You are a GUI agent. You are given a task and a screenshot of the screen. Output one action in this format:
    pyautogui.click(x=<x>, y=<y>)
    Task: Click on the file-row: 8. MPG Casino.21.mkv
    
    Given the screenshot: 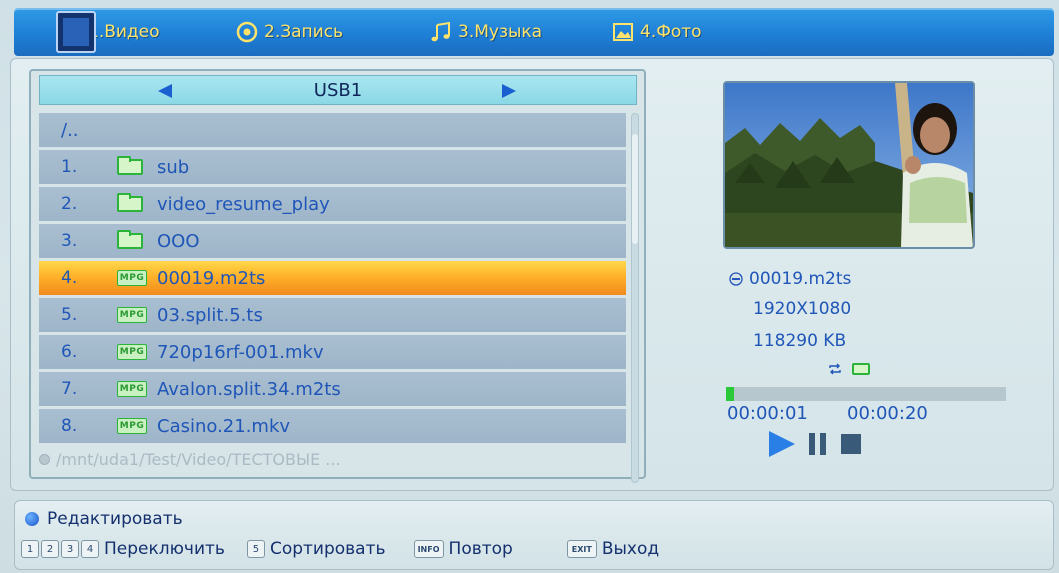 What is the action you would take?
    pyautogui.click(x=332, y=426)
    